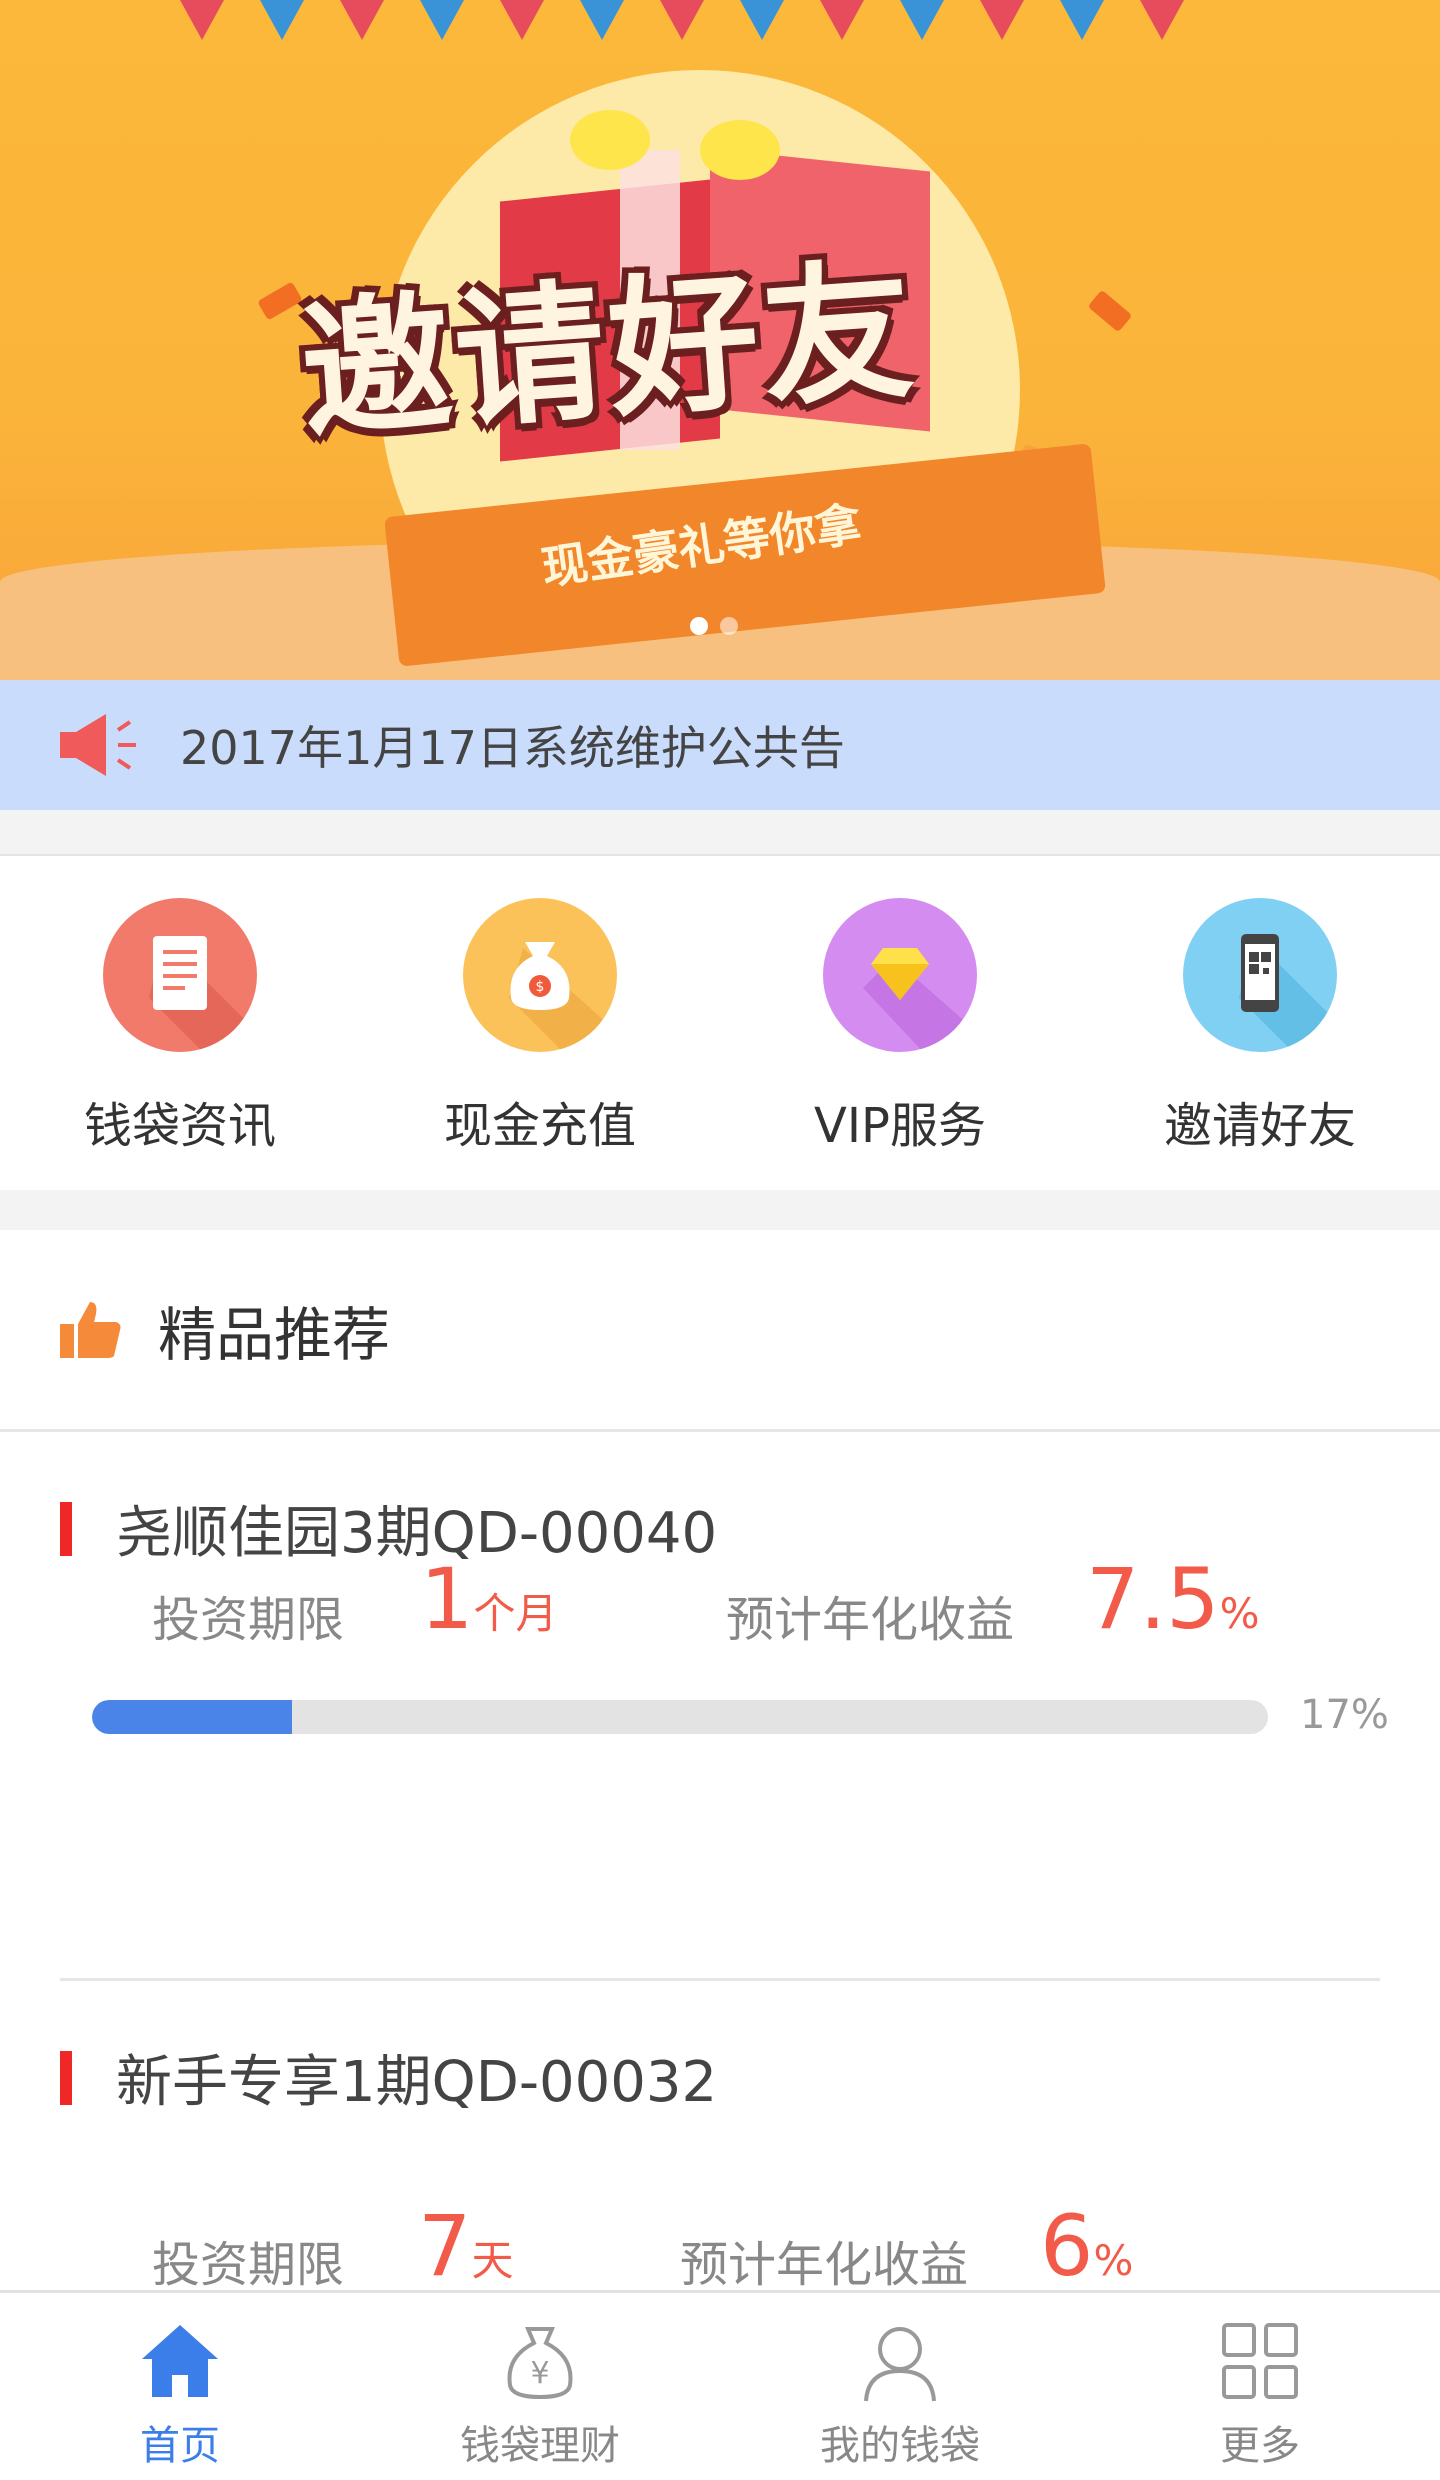 The image size is (1440, 2480). Describe the element at coordinates (180, 2446) in the screenshot. I see `tab-label: 首页` at that location.